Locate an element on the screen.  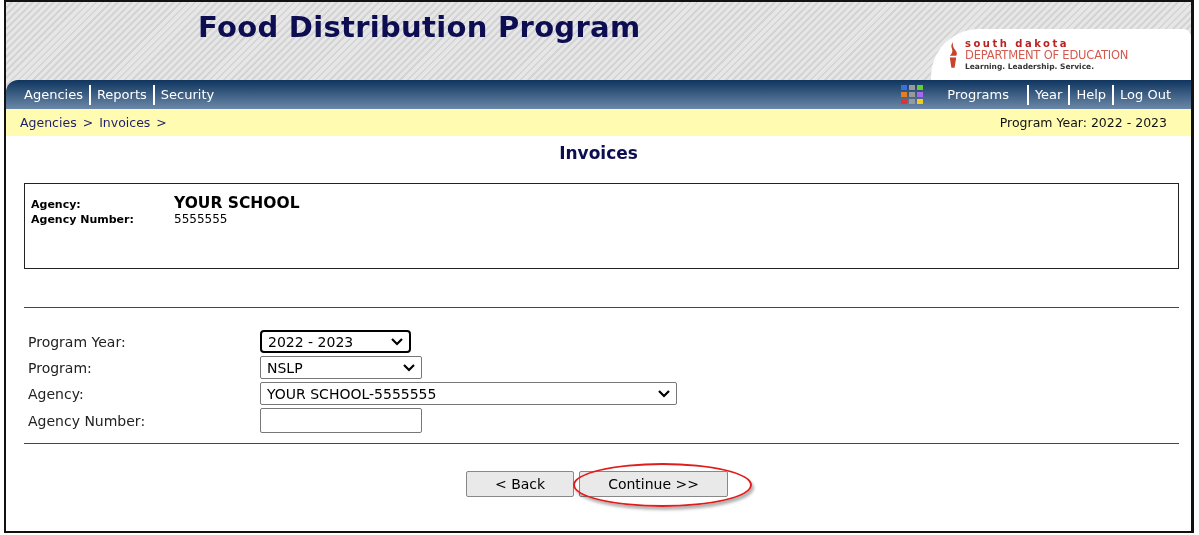
logo-state: south dakota is located at coordinates (1017, 43).